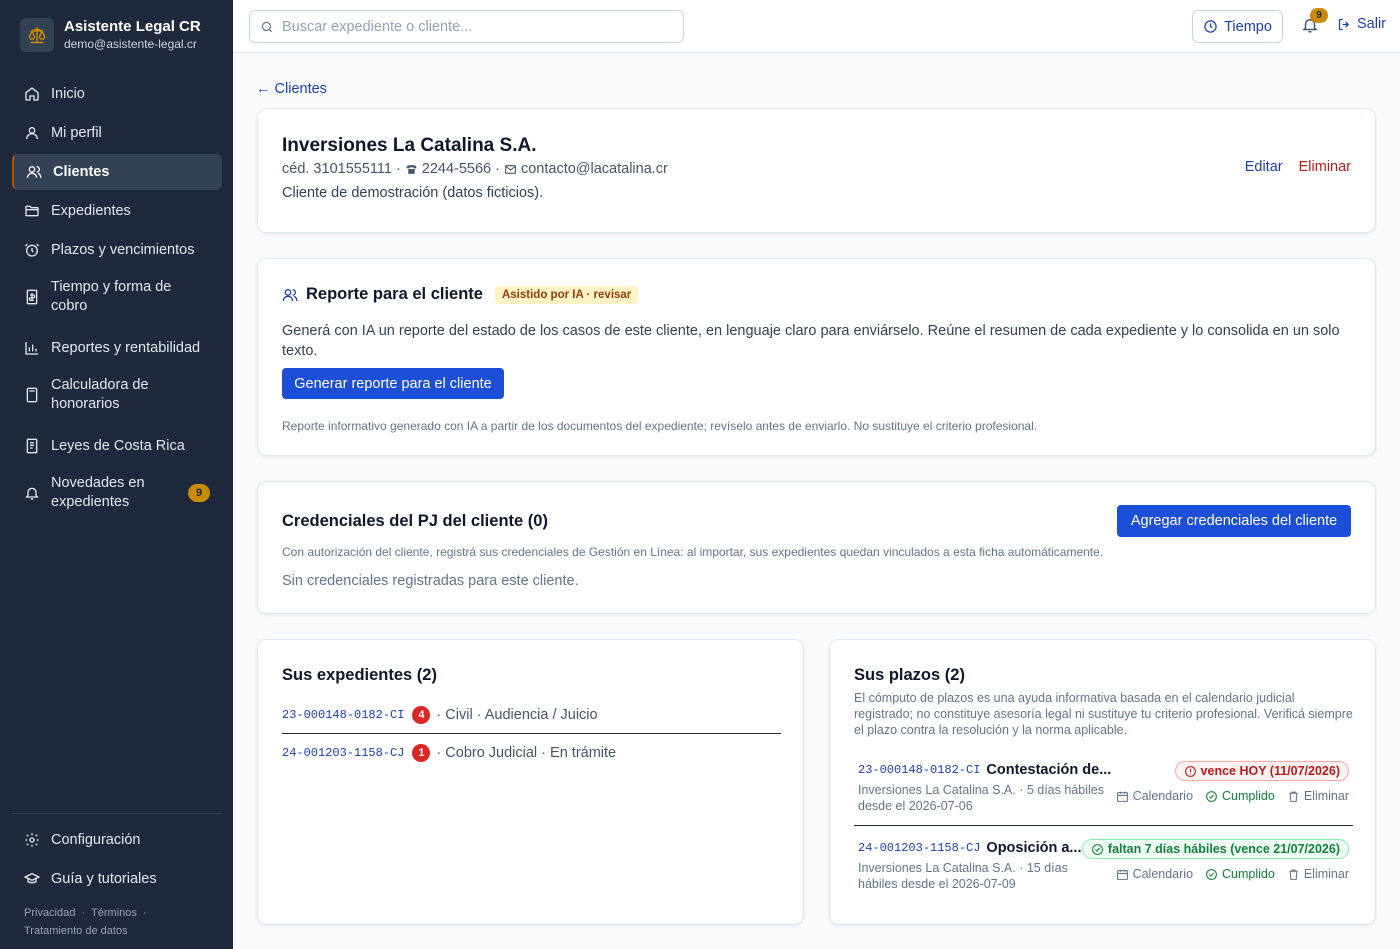 Image resolution: width=1400 pixels, height=949 pixels. I want to click on sidebar-item-configuracion: Configuración, so click(117, 840).